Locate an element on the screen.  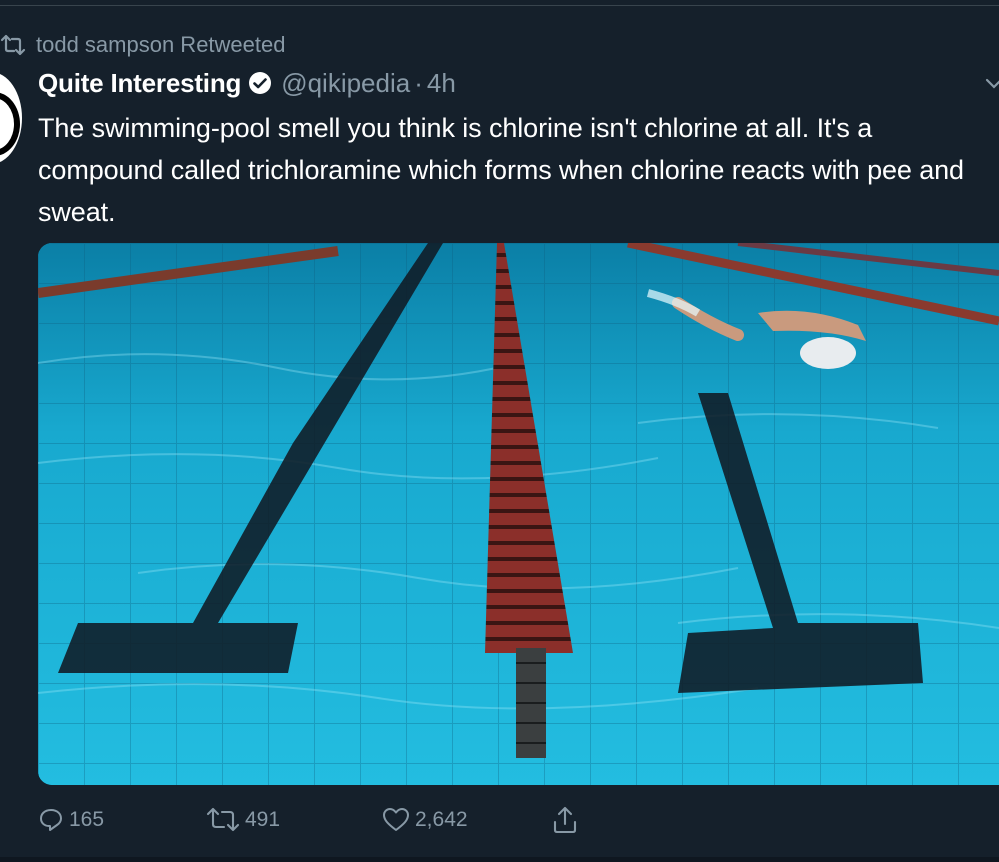
timestamp: 4h is located at coordinates (441, 83).